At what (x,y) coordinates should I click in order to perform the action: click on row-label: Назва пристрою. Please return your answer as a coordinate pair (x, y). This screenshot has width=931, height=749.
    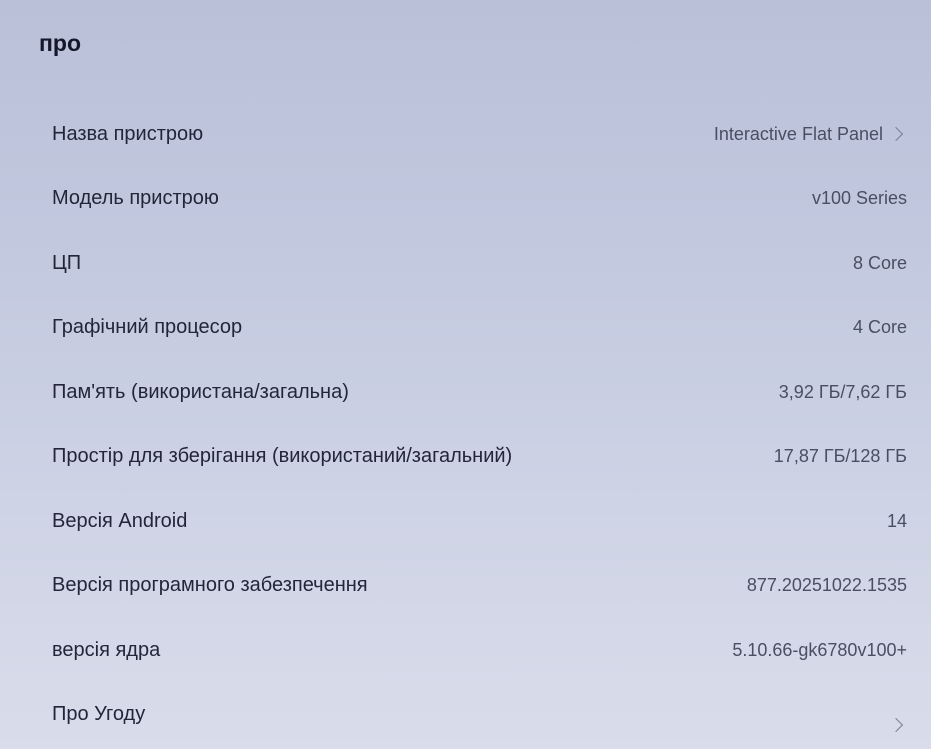
    Looking at the image, I should click on (128, 133).